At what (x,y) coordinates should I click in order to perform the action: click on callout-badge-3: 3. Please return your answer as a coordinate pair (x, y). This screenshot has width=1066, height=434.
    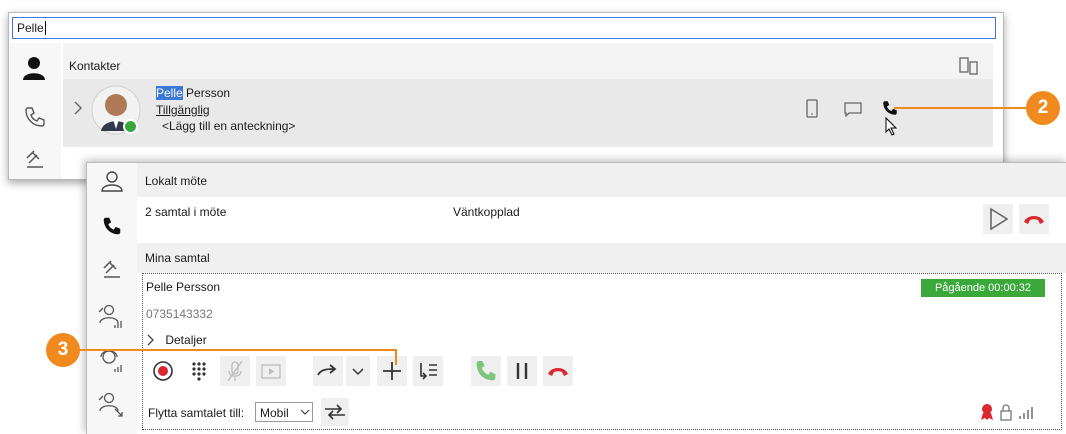
    Looking at the image, I should click on (63, 350).